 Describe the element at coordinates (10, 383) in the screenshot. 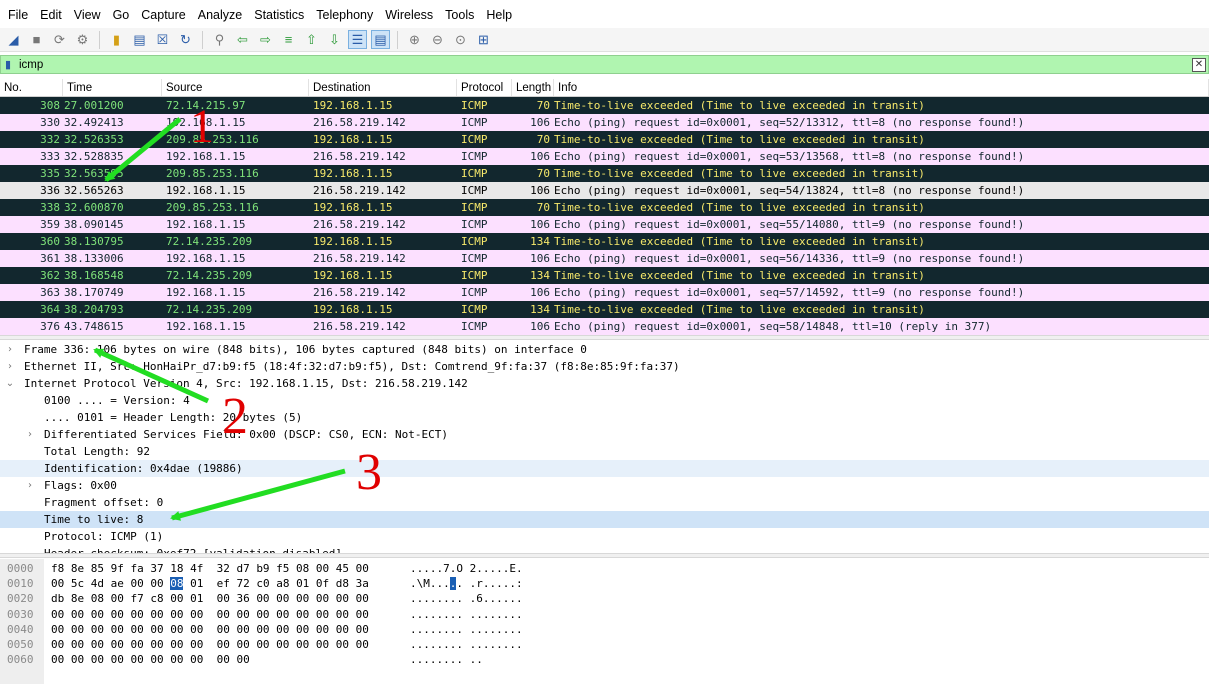

I see `chevron-down-icon: ⌄` at that location.